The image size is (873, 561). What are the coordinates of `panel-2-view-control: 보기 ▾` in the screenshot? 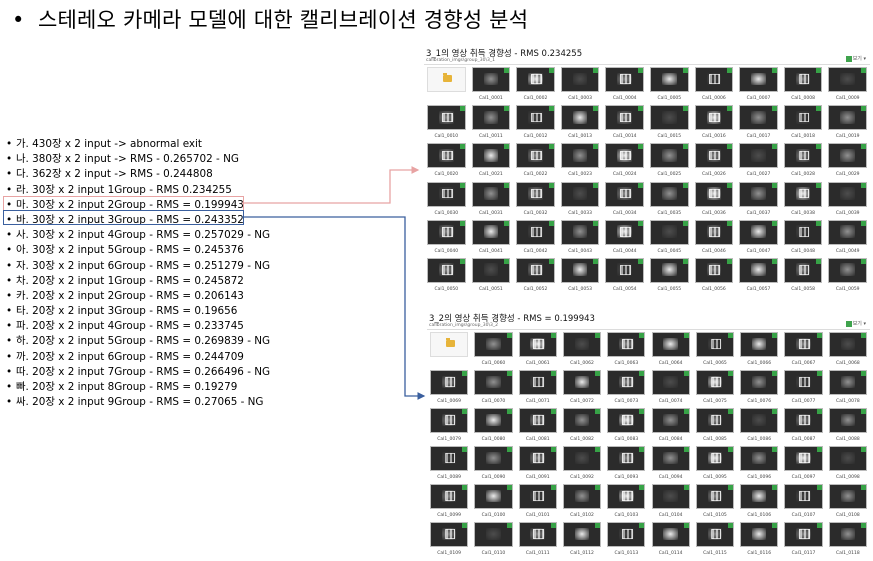 It's located at (855, 323).